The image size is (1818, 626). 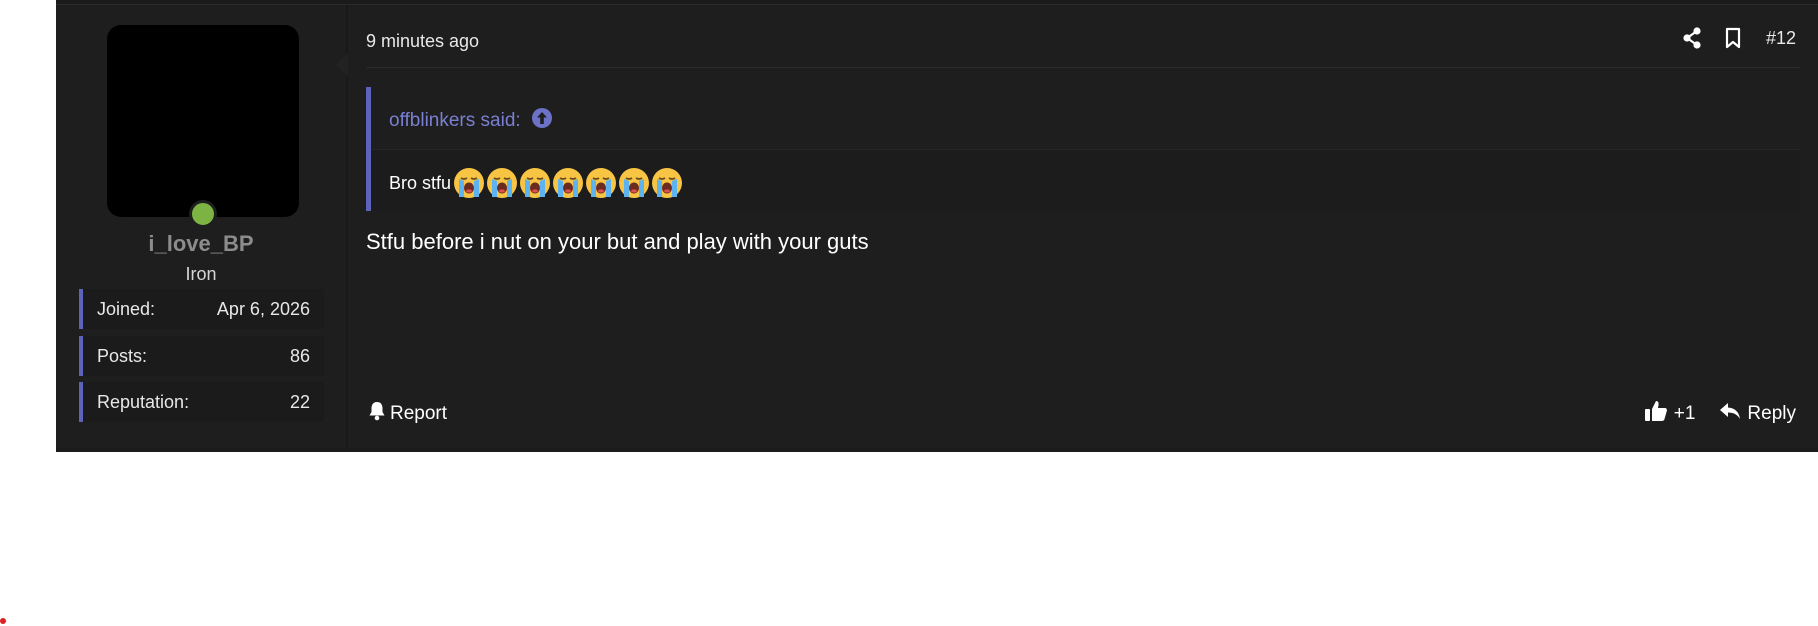 I want to click on post-time: 9 minutes ago, so click(x=422, y=41).